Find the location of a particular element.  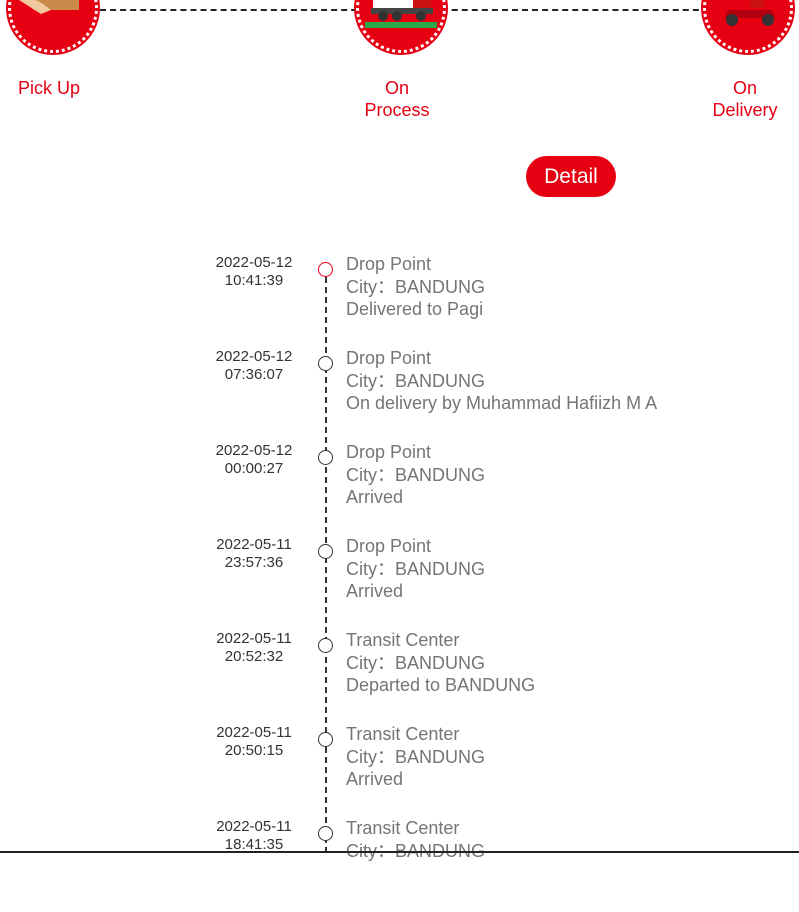

timeline-status: Delivered to Pagi is located at coordinates (415, 309).